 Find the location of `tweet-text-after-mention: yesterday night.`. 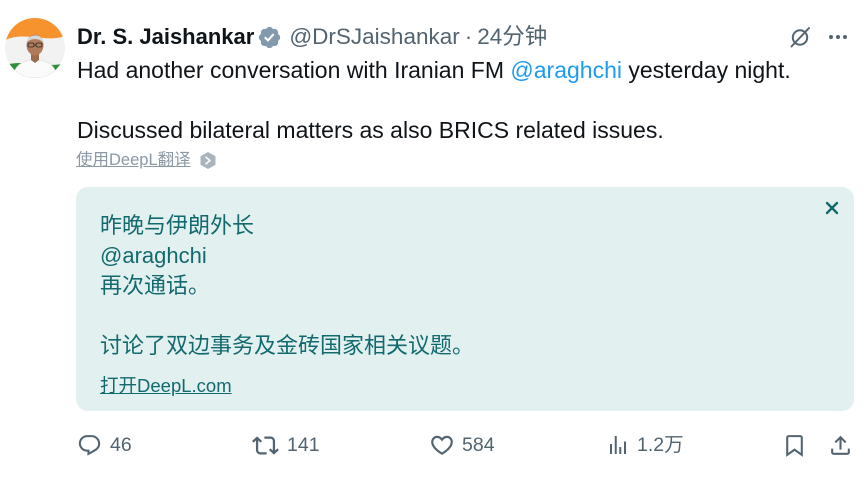

tweet-text-after-mention: yesterday night. is located at coordinates (706, 70).